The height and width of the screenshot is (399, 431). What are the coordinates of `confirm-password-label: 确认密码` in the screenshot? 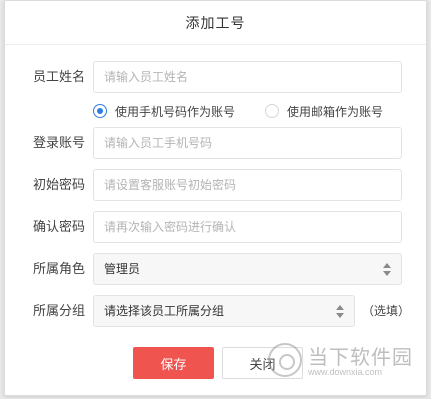 It's located at (59, 226).